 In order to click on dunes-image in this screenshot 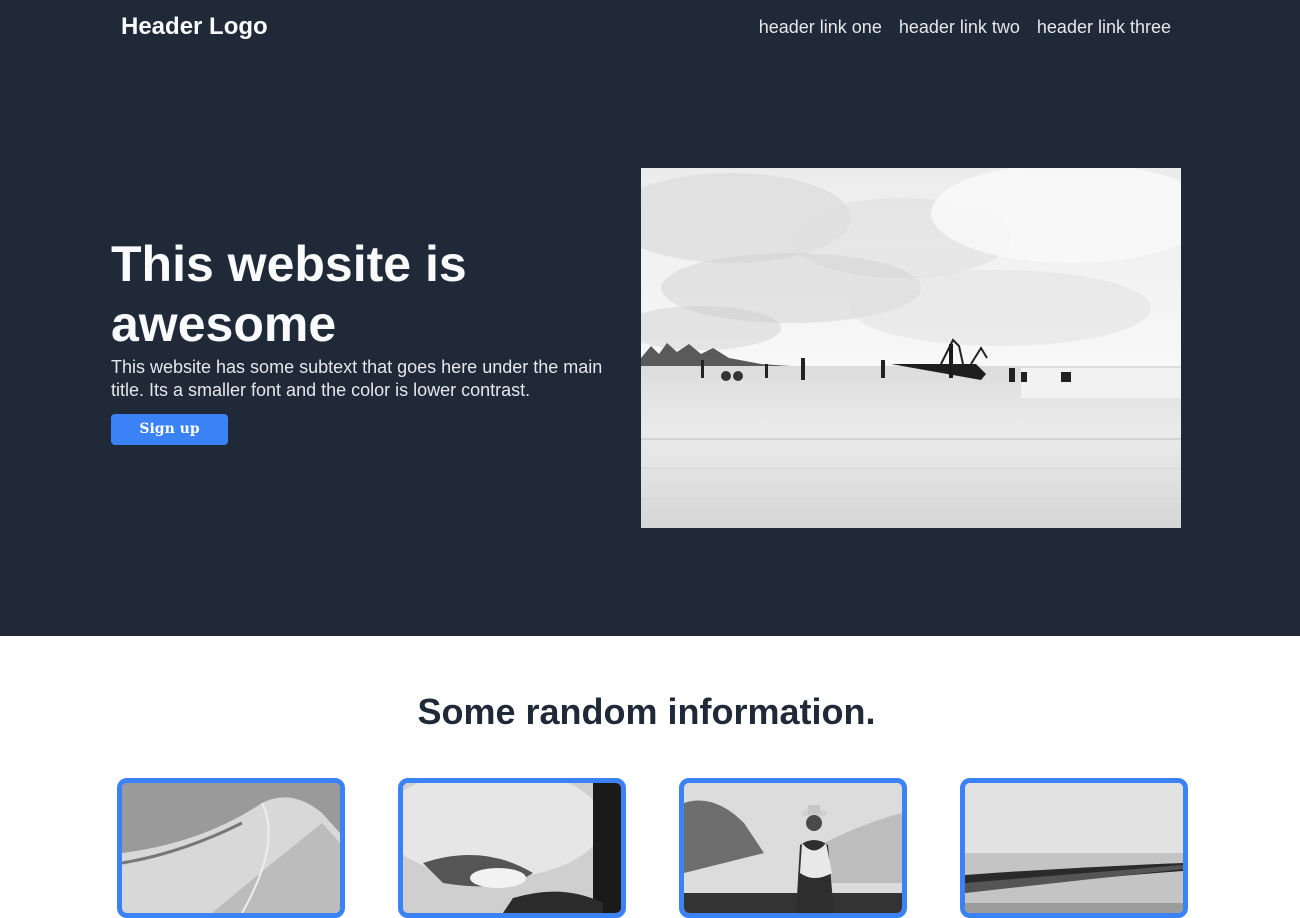, I will do `click(231, 848)`.